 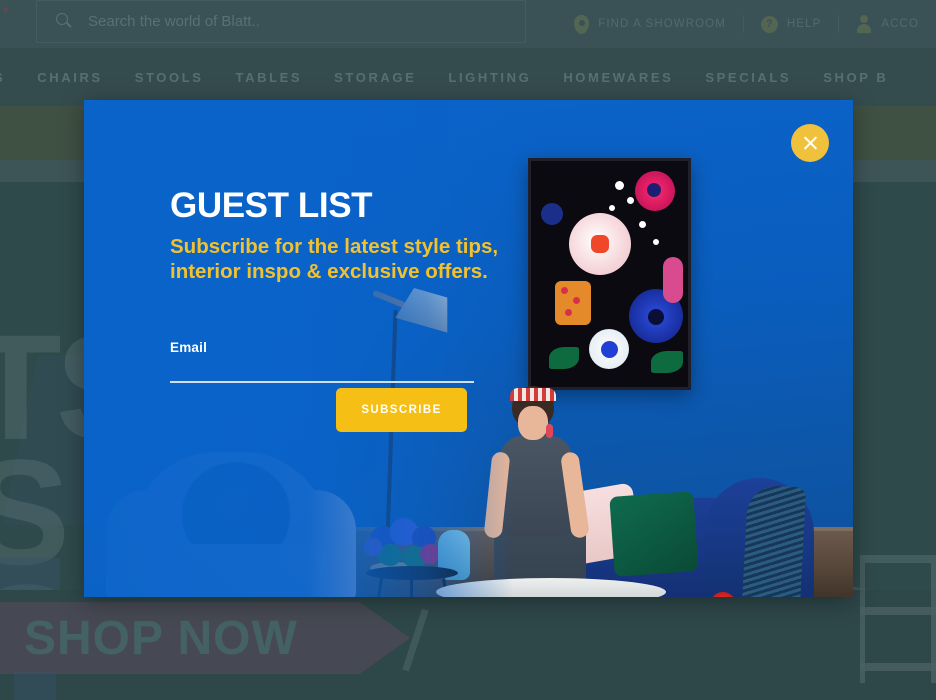 What do you see at coordinates (773, 540) in the screenshot?
I see `photo-throw-blanket` at bounding box center [773, 540].